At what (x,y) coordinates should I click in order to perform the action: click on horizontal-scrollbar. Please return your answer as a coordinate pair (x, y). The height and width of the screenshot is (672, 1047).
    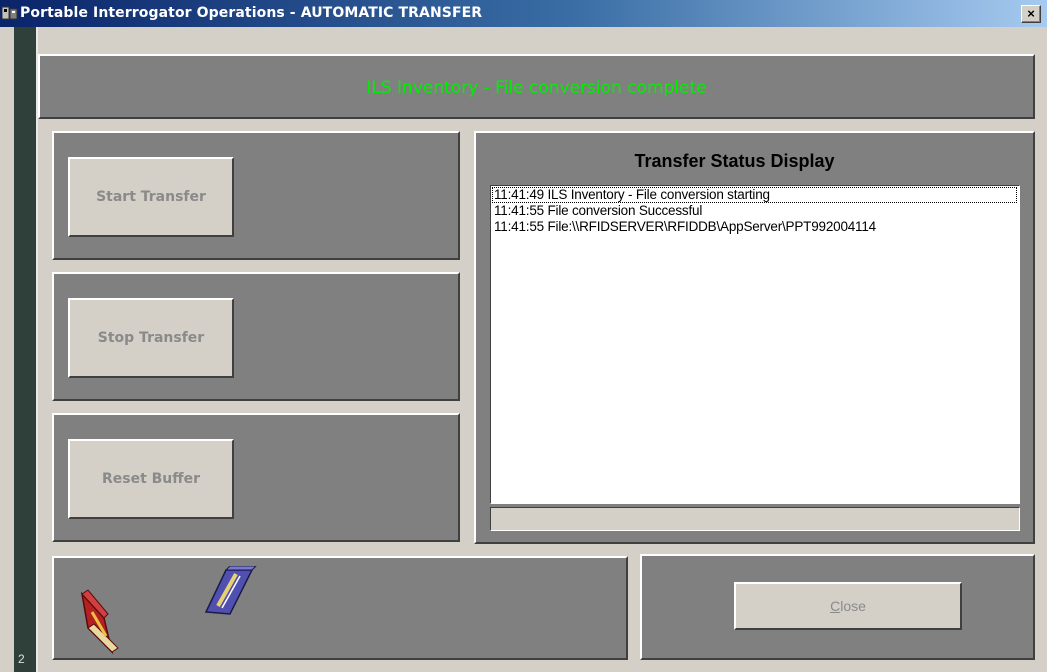
    Looking at the image, I should click on (755, 519).